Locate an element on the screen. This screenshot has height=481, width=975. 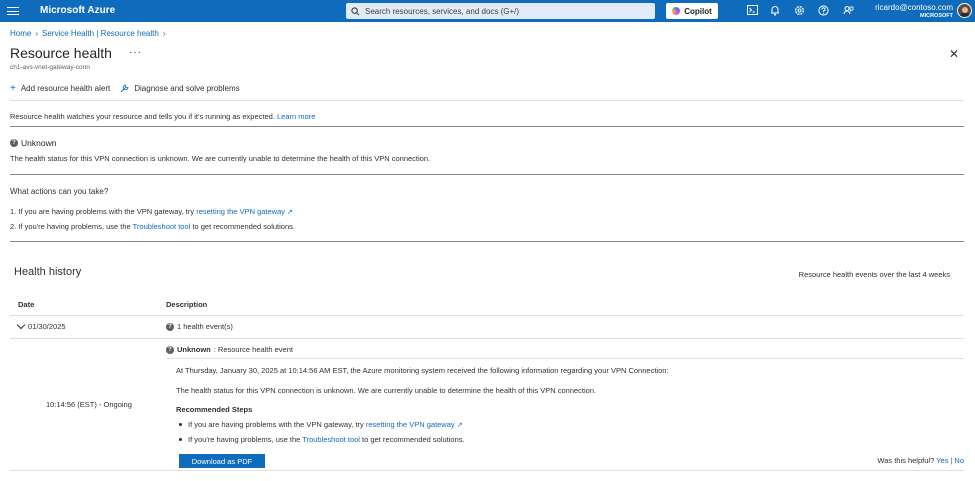
step-text: If you're having problems, use the is located at coordinates (245, 439).